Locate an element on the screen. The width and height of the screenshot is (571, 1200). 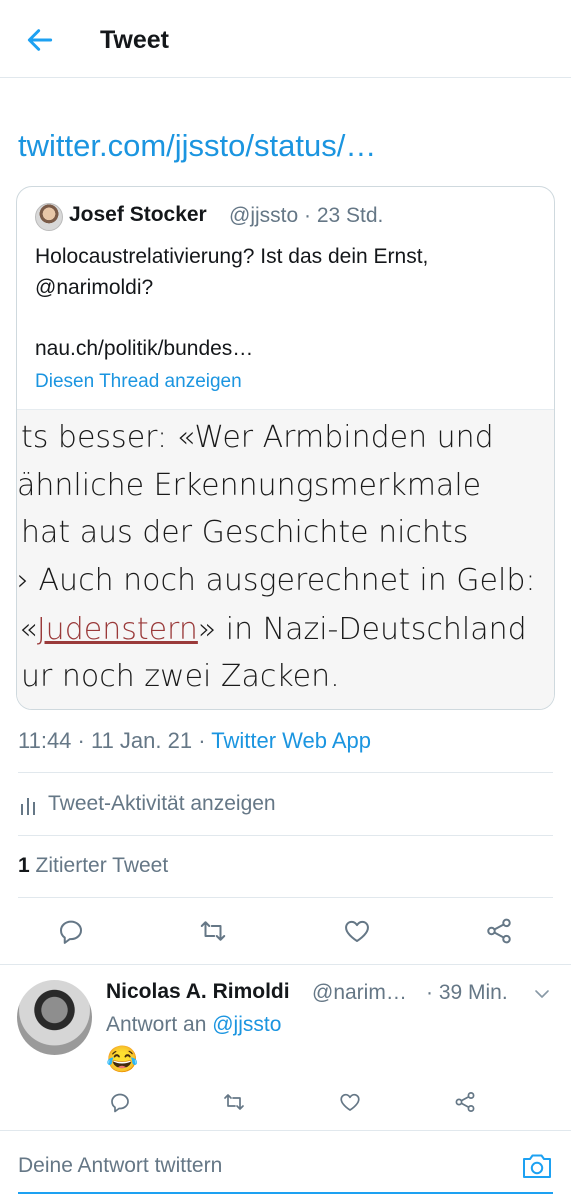
timestamp-text: 11:44 · 11 Jan. 21 · is located at coordinates (115, 740).